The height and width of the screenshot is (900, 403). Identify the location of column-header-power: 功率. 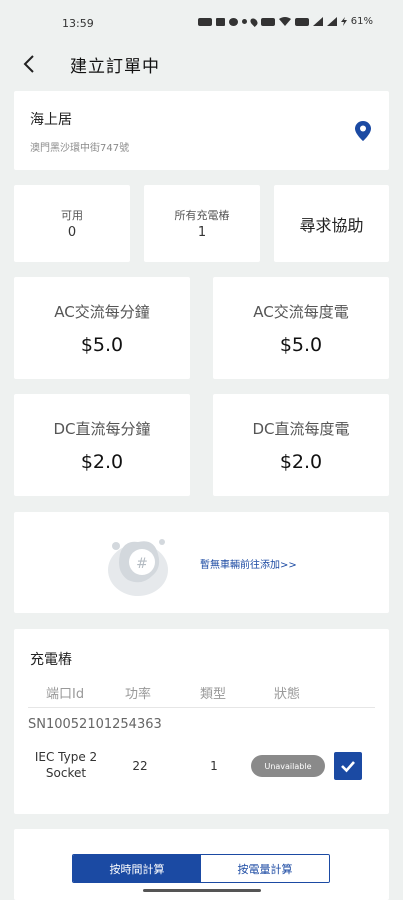
(138, 694).